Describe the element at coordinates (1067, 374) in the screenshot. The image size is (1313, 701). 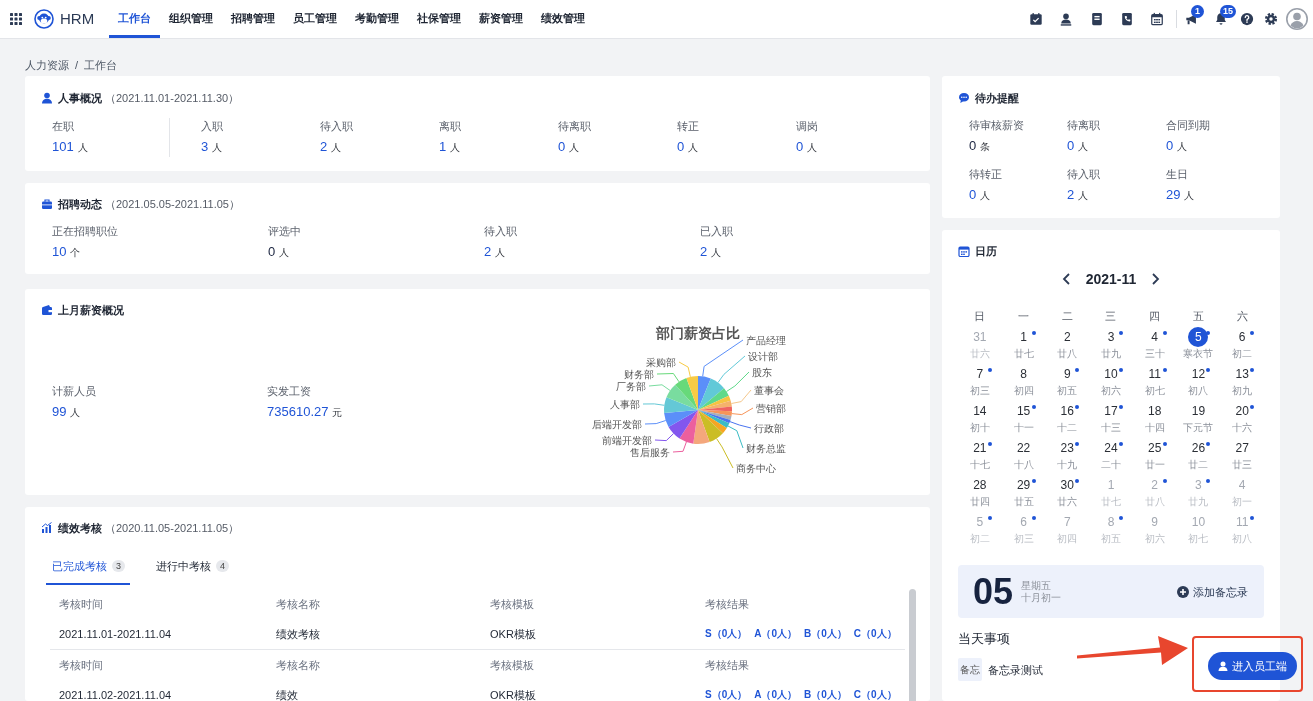
I see `calendar-day: 9` at that location.